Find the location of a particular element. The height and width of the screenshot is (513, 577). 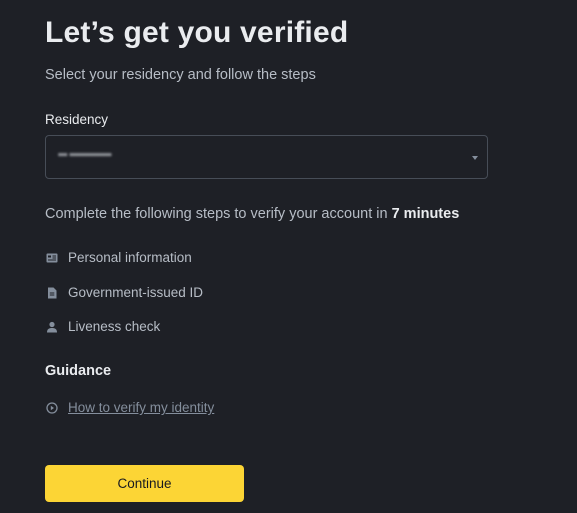

step-liveness-check: Liveness check is located at coordinates (102, 326).